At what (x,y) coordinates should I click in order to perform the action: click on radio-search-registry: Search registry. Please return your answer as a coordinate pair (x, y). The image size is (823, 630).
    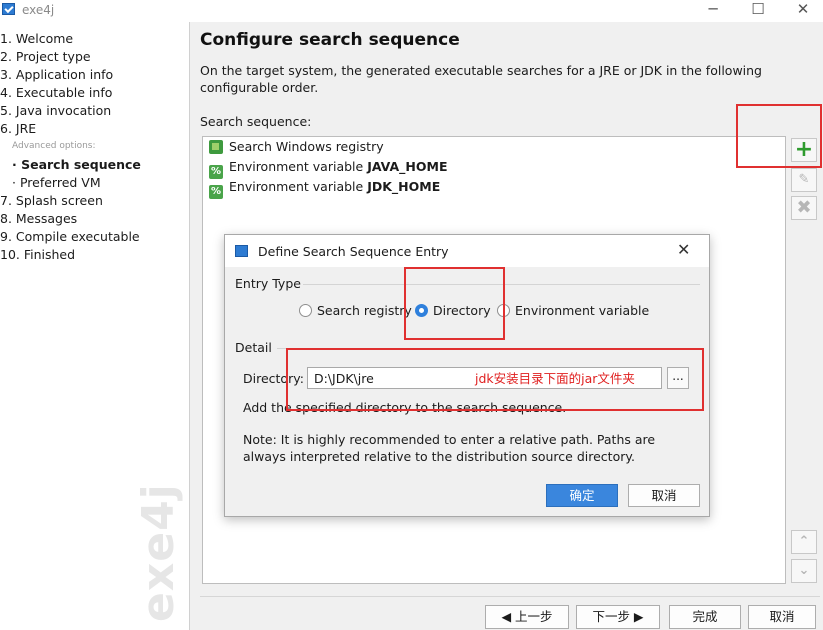
    Looking at the image, I should click on (355, 310).